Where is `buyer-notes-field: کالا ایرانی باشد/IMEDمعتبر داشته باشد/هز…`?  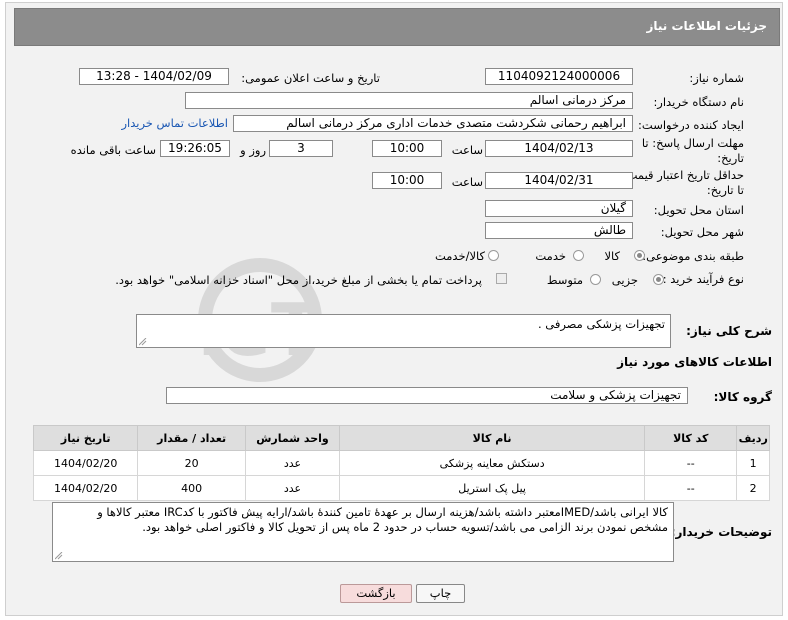 buyer-notes-field: کالا ایرانی باشد/IMEDمعتبر داشته باشد/هز… is located at coordinates (363, 532).